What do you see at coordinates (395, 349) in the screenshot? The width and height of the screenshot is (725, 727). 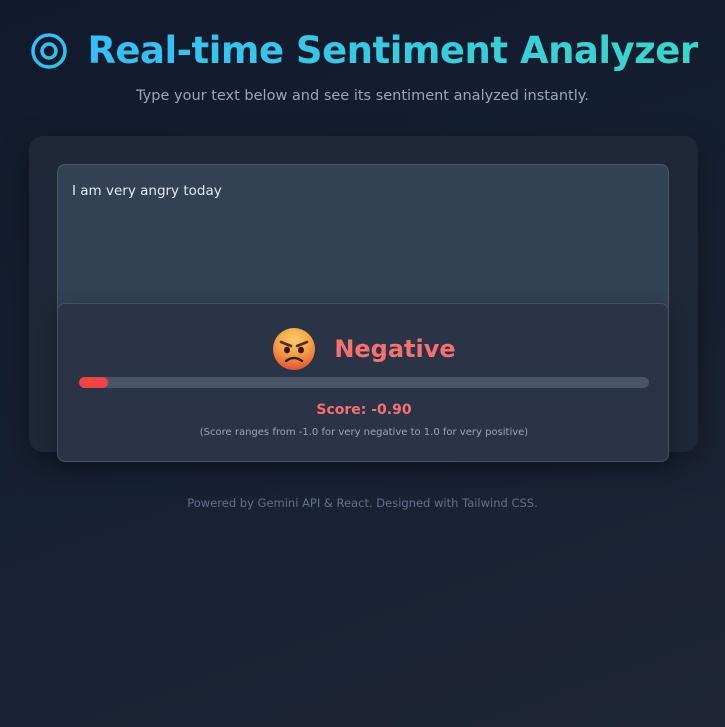 I see `sentiment-label: Negative` at bounding box center [395, 349].